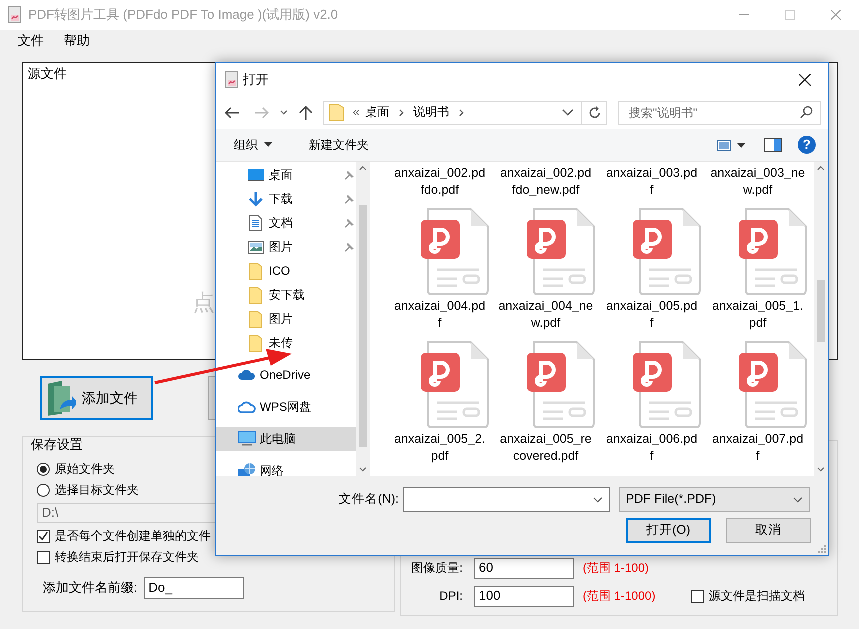 This screenshot has height=629, width=859. I want to click on group-title: 保存设置, so click(57, 445).